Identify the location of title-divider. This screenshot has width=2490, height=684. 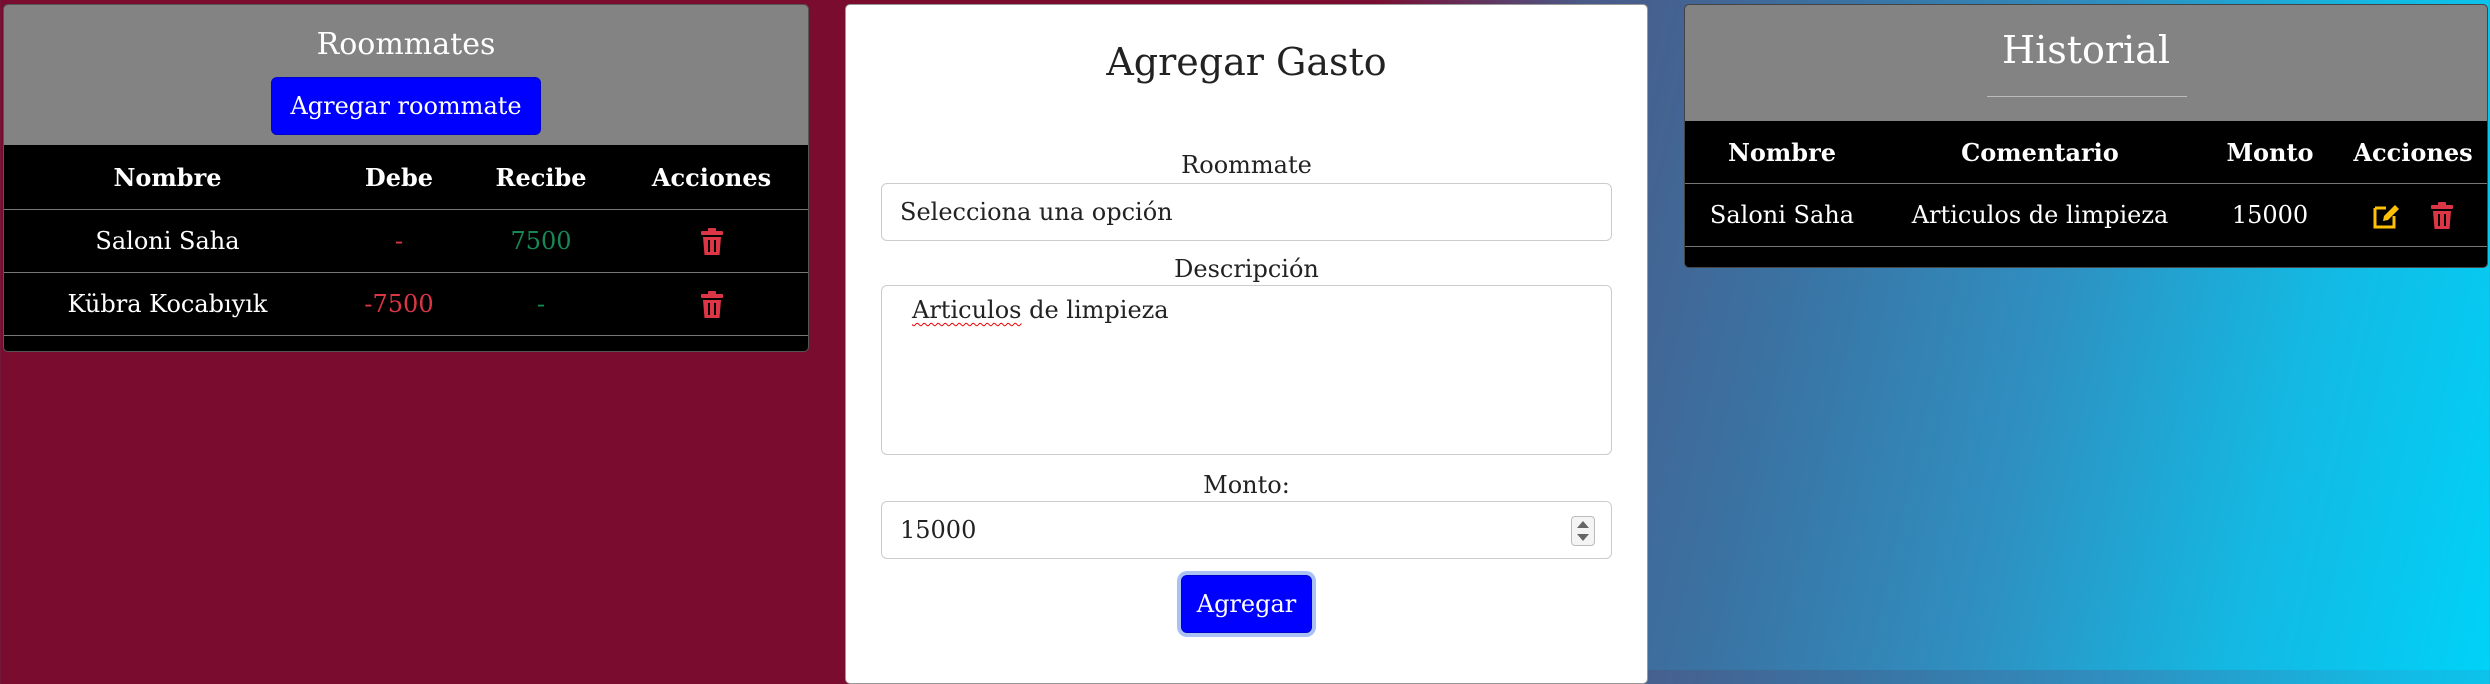
(2087, 96).